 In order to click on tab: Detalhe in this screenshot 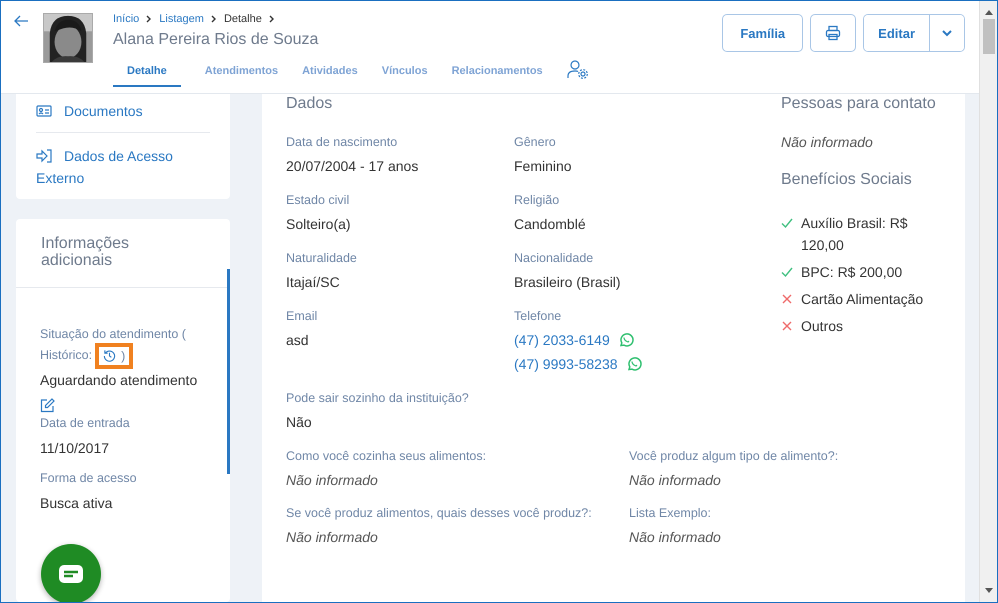, I will do `click(147, 72)`.